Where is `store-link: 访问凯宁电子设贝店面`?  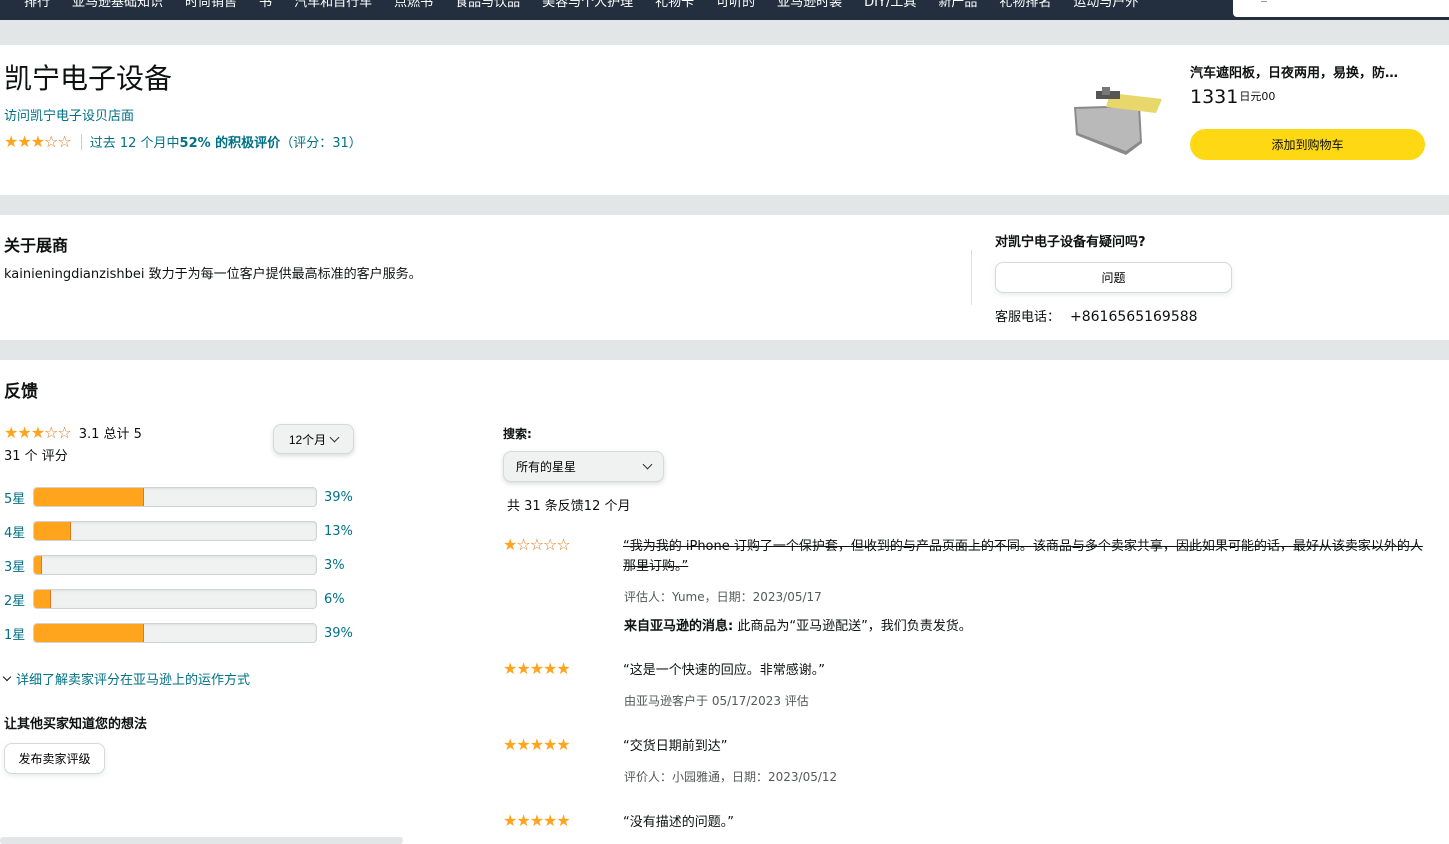
store-link: 访问凯宁电子设贝店面 is located at coordinates (69, 114).